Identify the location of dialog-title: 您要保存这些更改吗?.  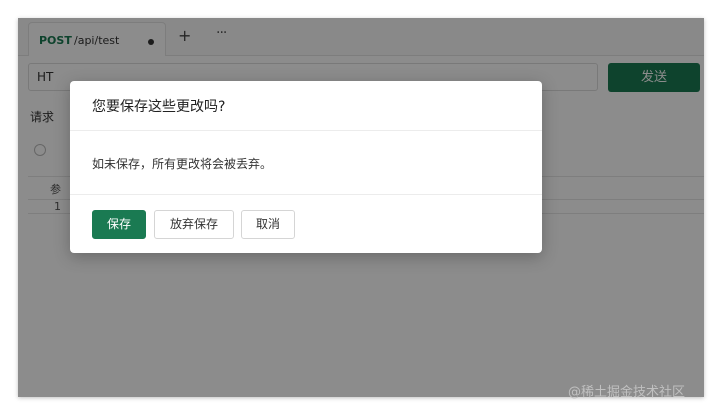
(159, 107).